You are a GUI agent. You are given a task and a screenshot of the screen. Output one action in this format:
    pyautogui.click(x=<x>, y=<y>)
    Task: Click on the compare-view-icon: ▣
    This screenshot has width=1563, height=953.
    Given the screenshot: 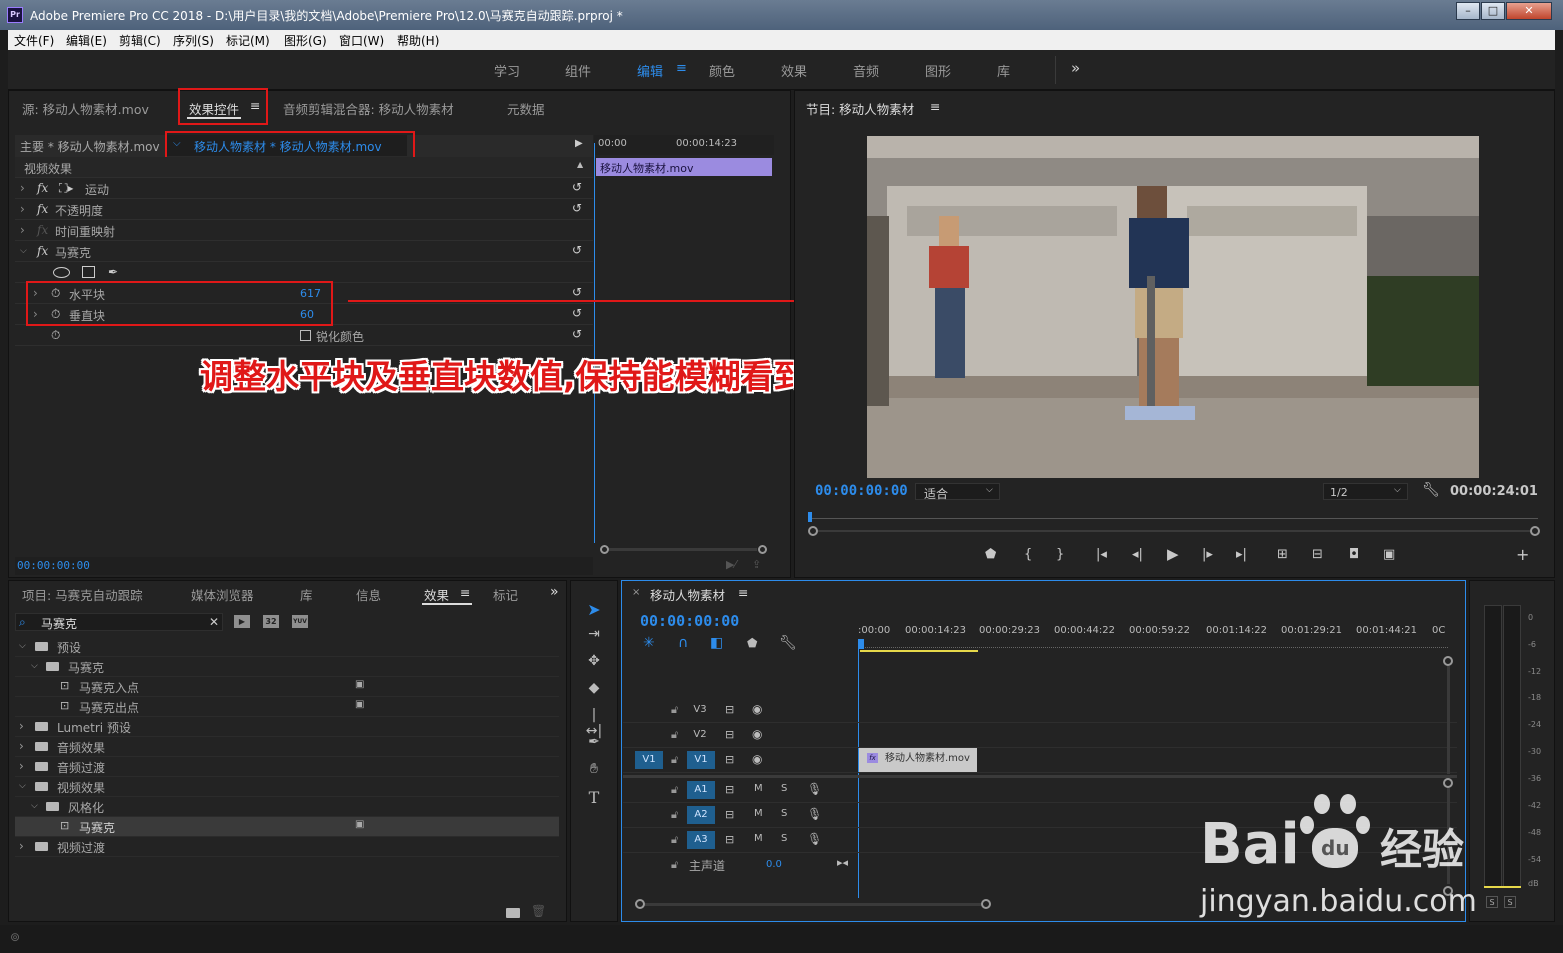 What is the action you would take?
    pyautogui.click(x=1389, y=554)
    